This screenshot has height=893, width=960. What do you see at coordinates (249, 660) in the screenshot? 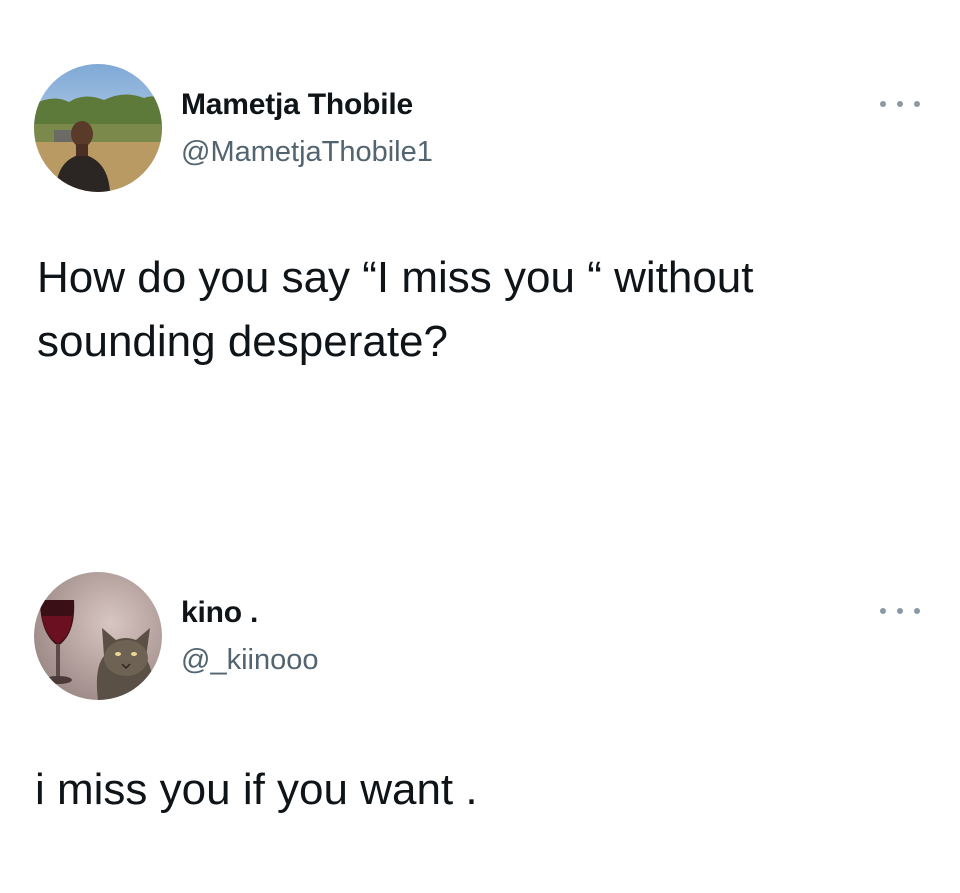
I see `author-handle: @_kiinooo` at bounding box center [249, 660].